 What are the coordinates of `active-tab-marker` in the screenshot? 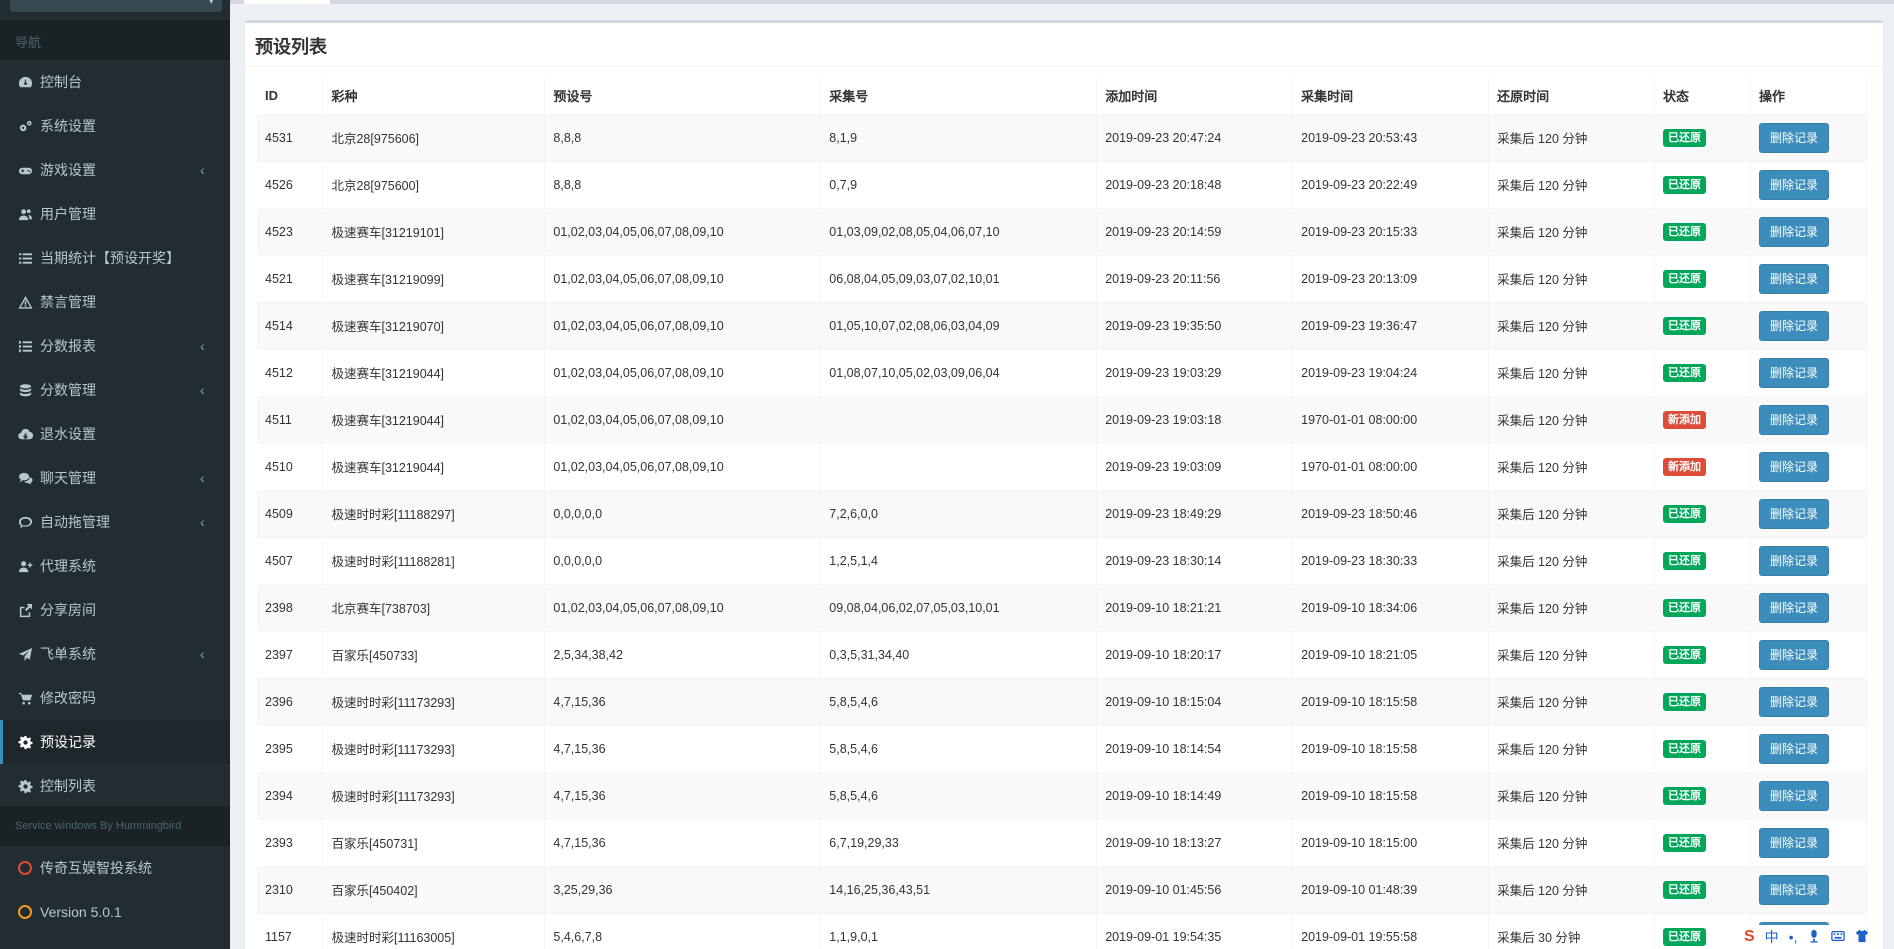 It's located at (287, 2).